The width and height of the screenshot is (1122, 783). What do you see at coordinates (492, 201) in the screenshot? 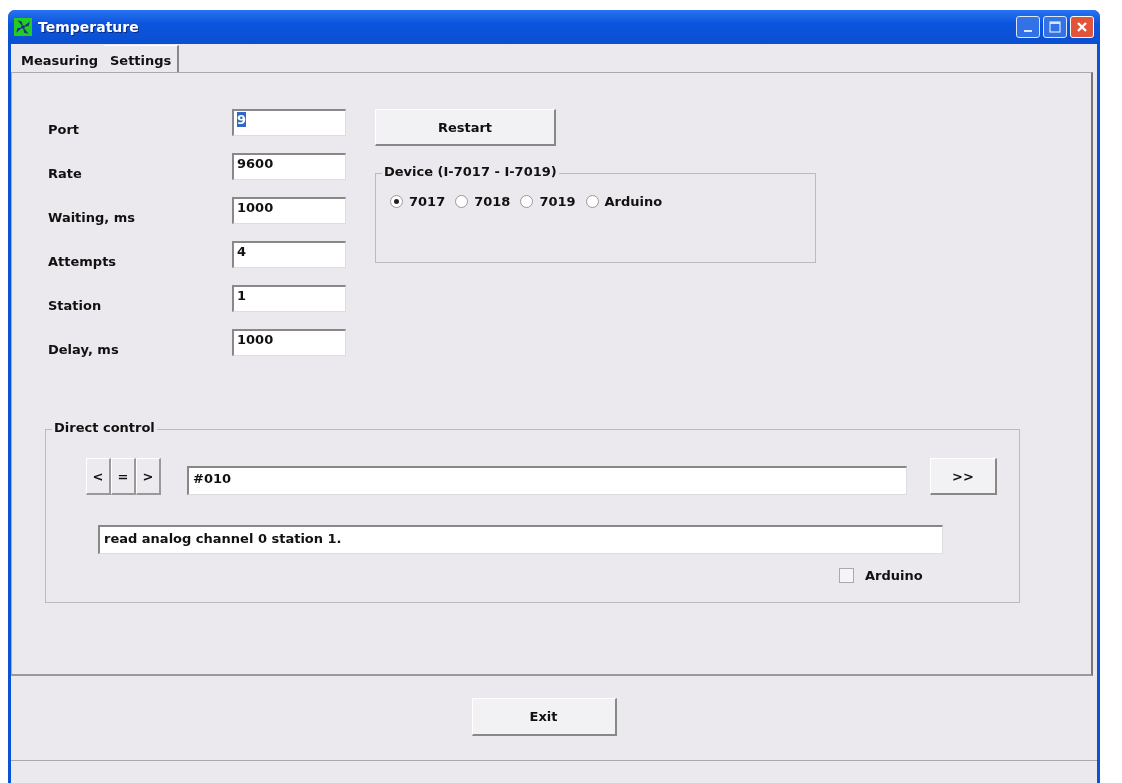
I see `radio-label: 7018` at bounding box center [492, 201].